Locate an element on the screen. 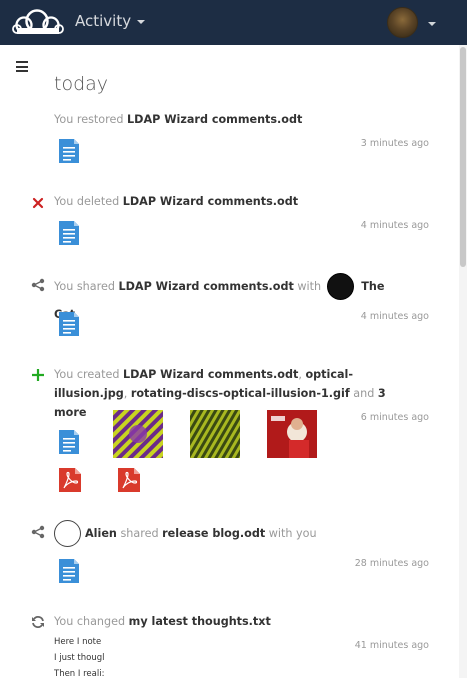 This screenshot has height=678, width=467. app-menu-button: Activity is located at coordinates (110, 21).